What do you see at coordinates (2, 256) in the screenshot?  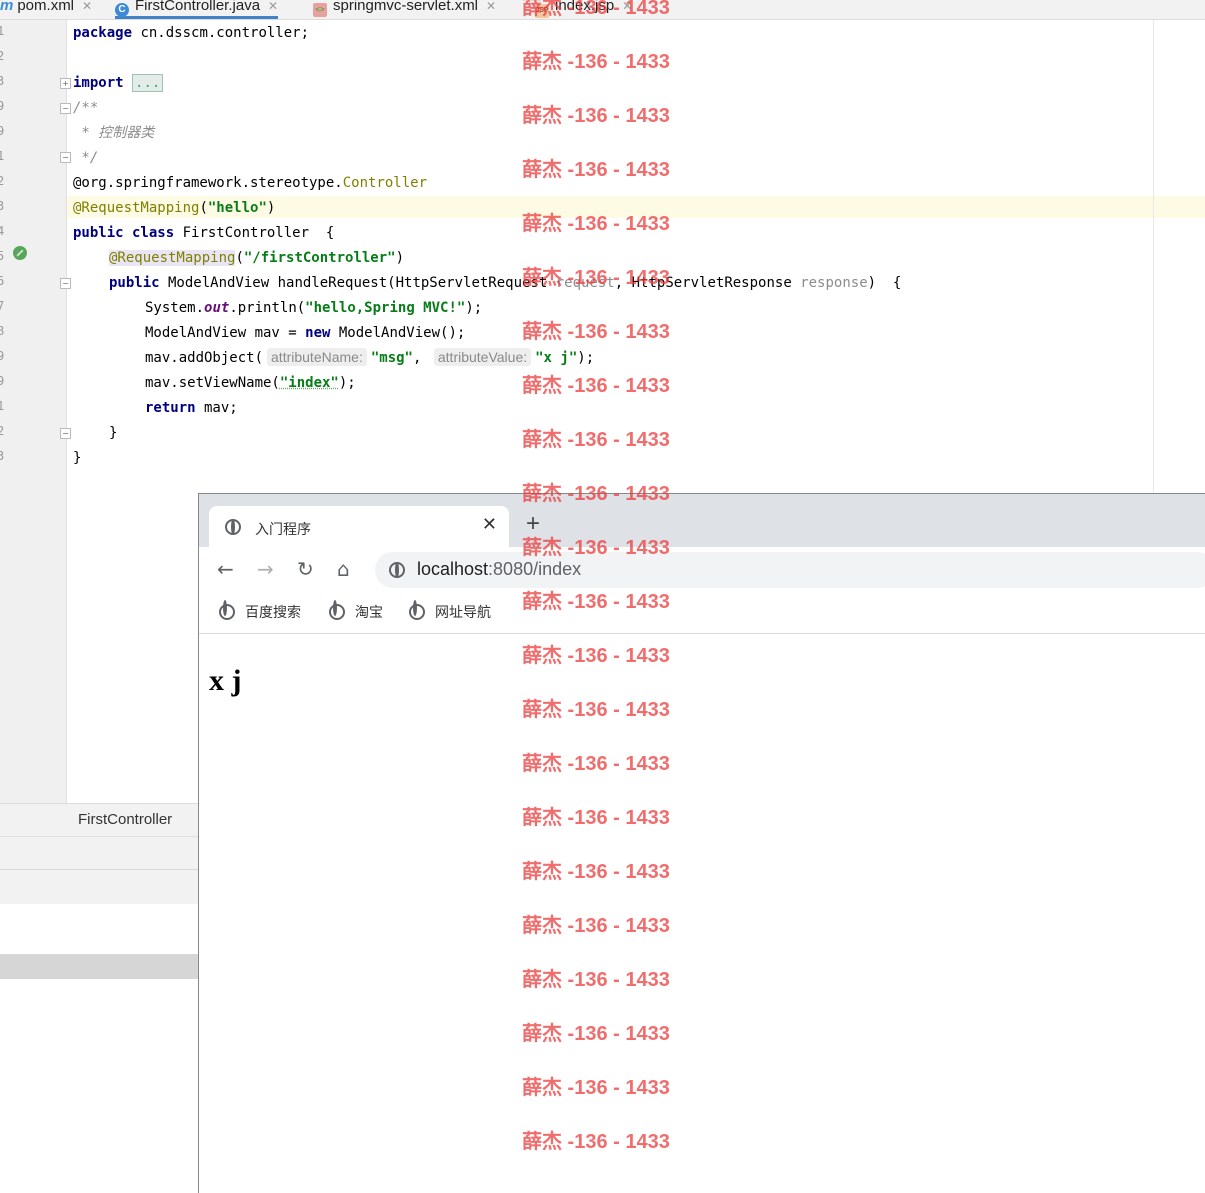 I see `line-number: 5` at bounding box center [2, 256].